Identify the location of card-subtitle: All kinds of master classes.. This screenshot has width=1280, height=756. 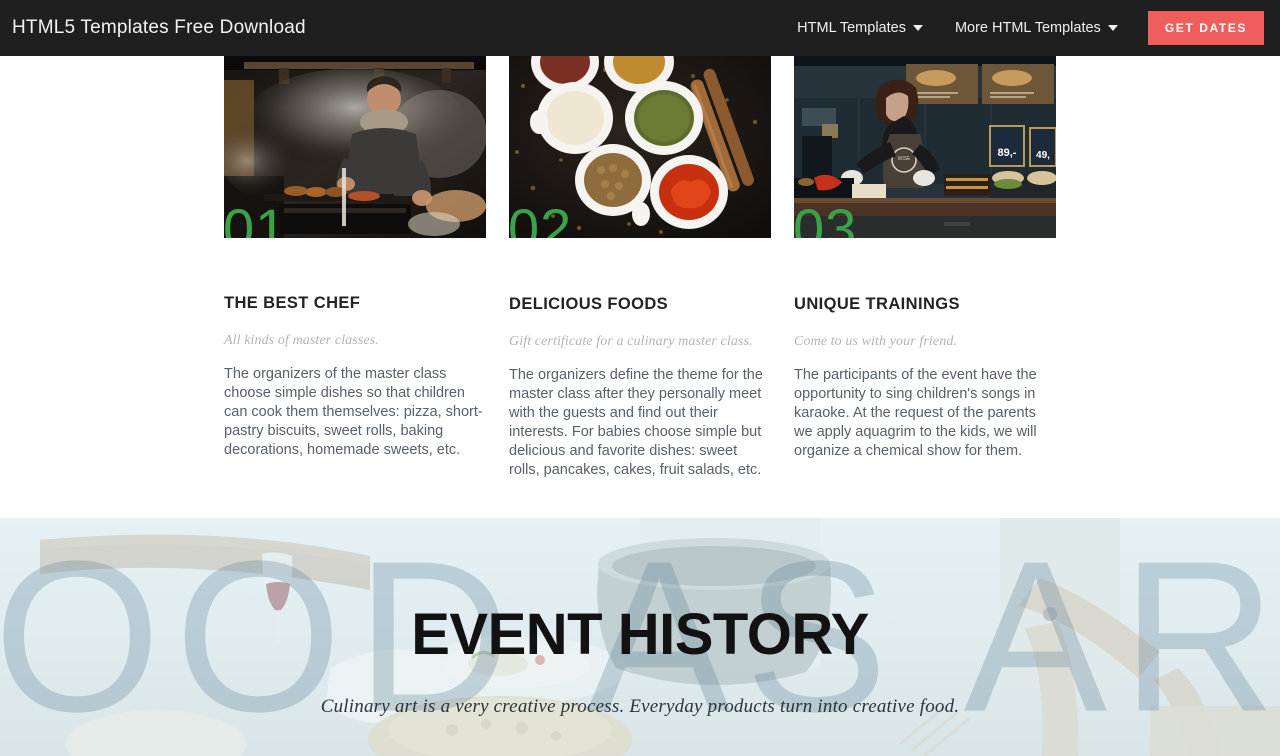
(301, 340).